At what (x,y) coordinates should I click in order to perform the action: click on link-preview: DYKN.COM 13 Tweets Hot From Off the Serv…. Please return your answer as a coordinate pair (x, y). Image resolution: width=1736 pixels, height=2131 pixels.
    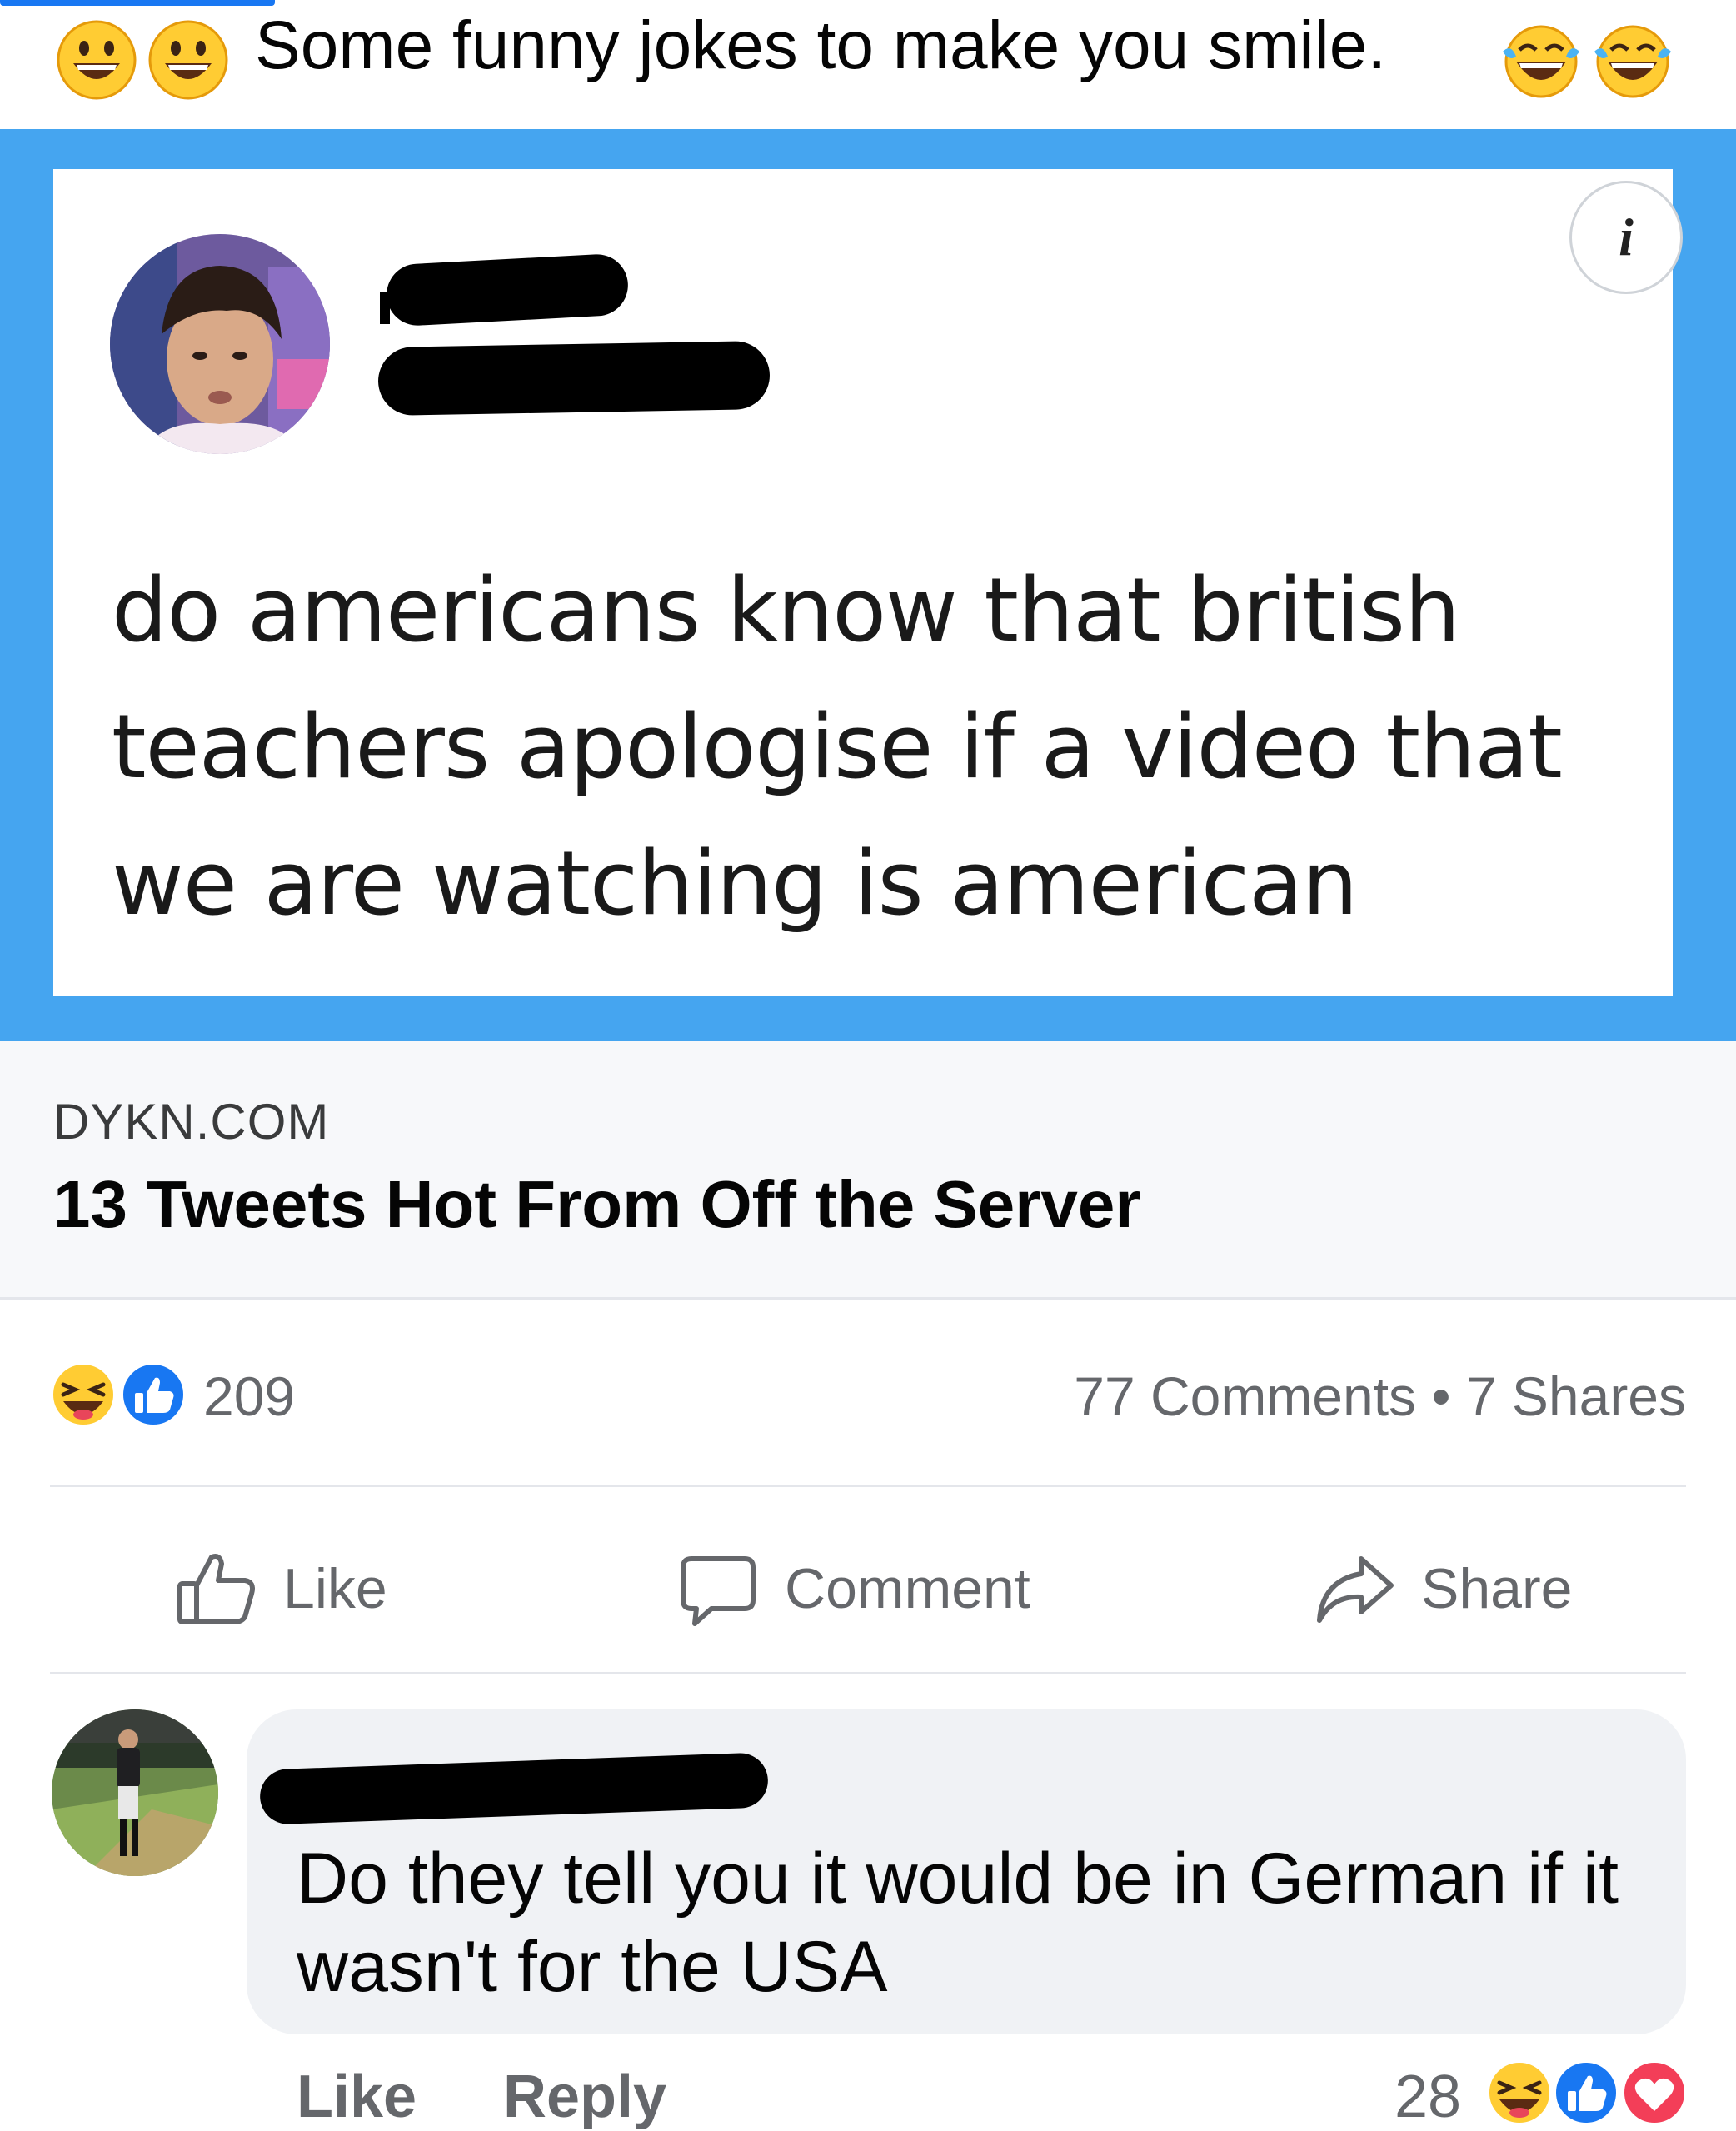
    Looking at the image, I should click on (868, 1171).